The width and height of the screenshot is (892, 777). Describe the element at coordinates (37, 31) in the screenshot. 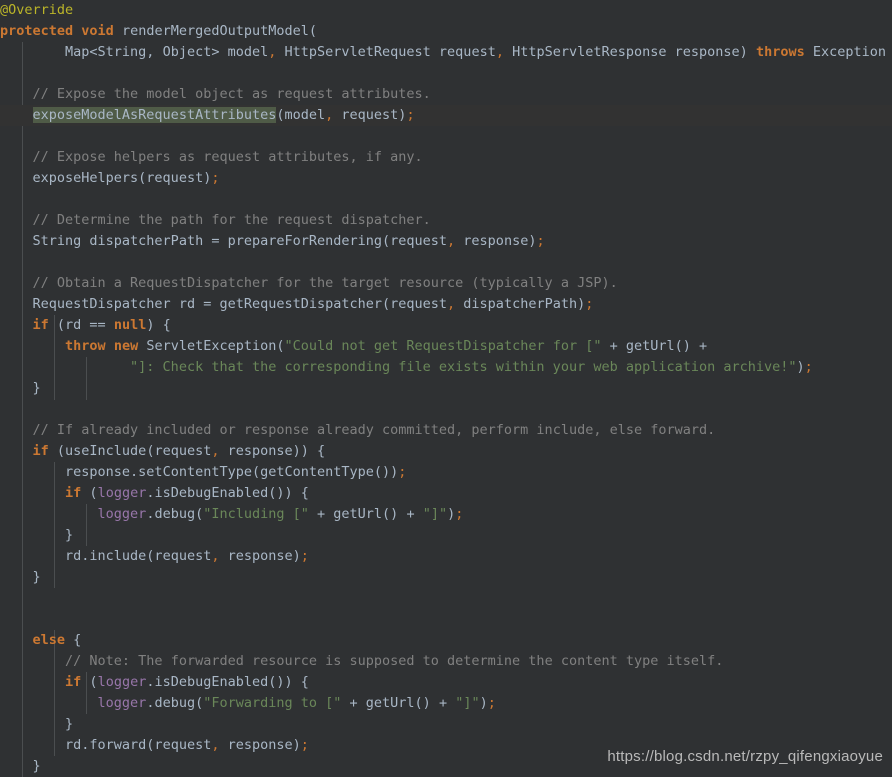

I see `code-token: protected` at that location.